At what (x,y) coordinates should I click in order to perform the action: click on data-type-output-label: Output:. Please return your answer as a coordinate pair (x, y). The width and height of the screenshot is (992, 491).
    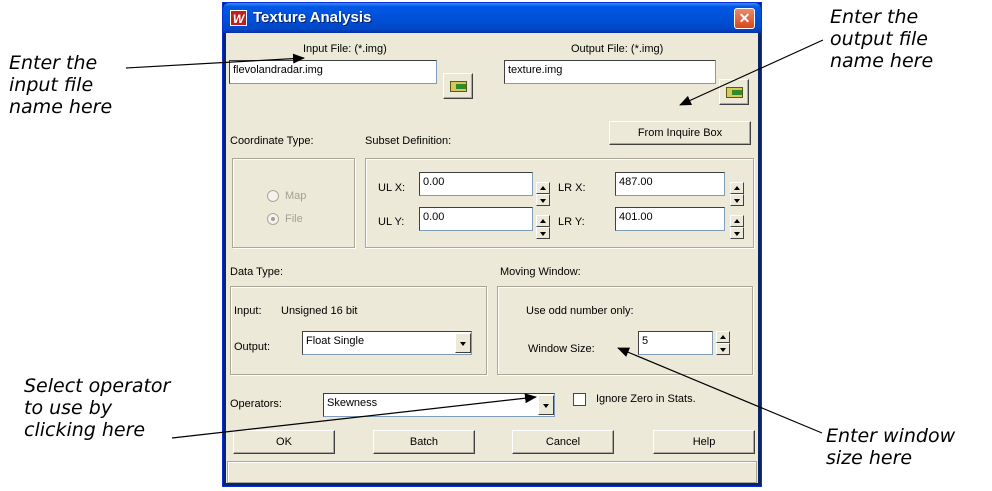
    Looking at the image, I should click on (252, 347).